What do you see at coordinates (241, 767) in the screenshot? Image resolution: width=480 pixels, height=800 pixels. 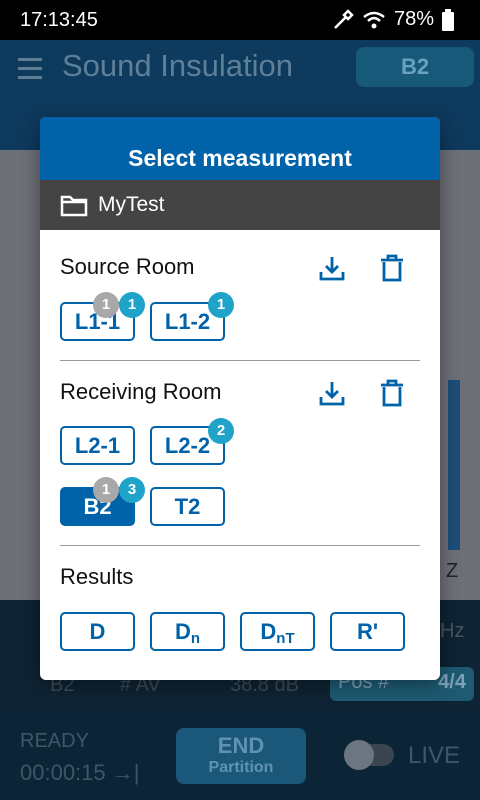 I see `end-sub-label: Partition` at bounding box center [241, 767].